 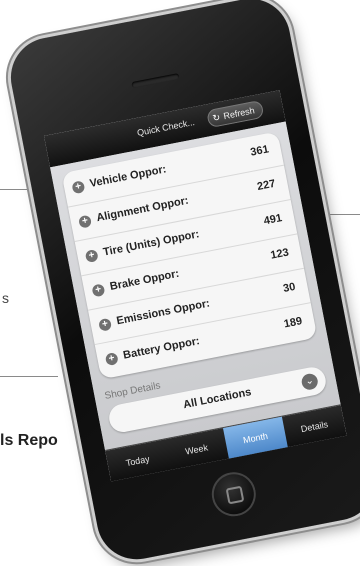 I want to click on list-item-value: 189, so click(x=293, y=323).